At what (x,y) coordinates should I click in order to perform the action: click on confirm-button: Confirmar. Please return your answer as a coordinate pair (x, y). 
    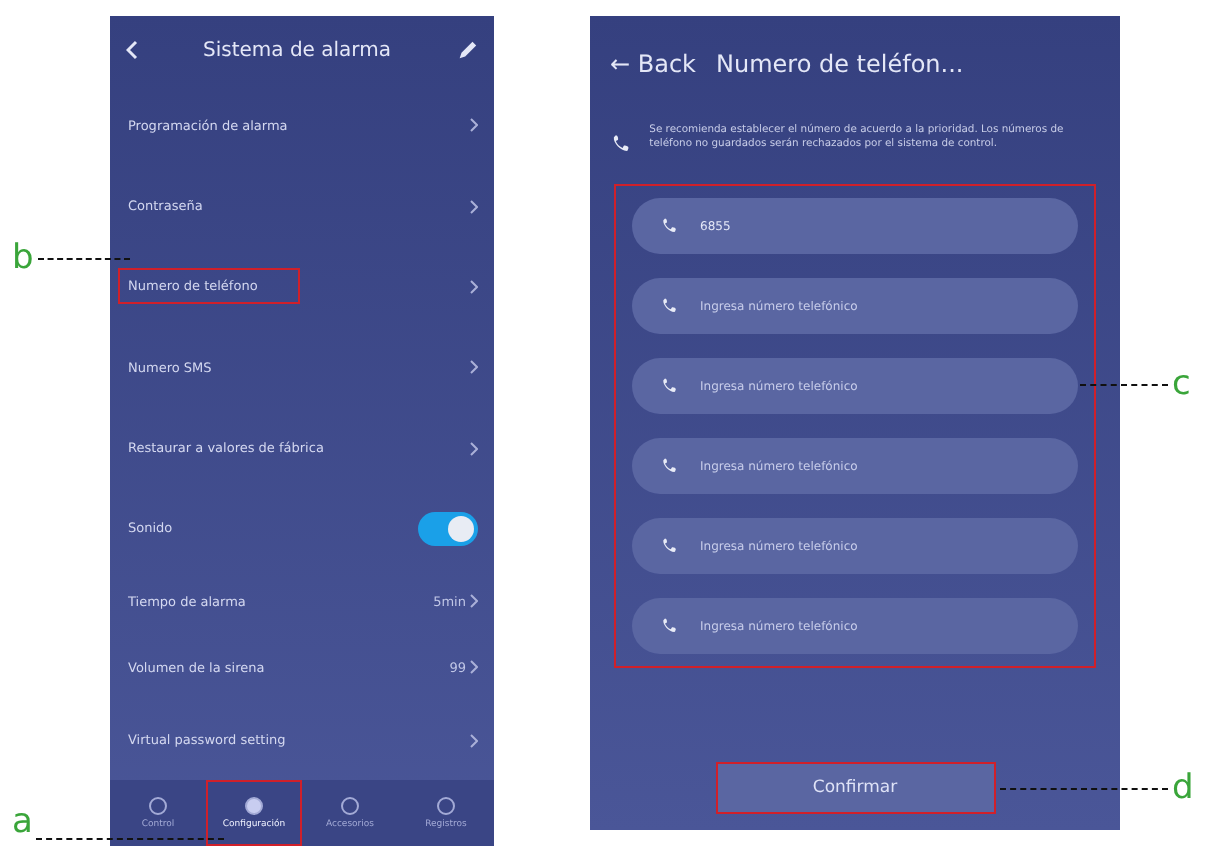
    Looking at the image, I should click on (855, 788).